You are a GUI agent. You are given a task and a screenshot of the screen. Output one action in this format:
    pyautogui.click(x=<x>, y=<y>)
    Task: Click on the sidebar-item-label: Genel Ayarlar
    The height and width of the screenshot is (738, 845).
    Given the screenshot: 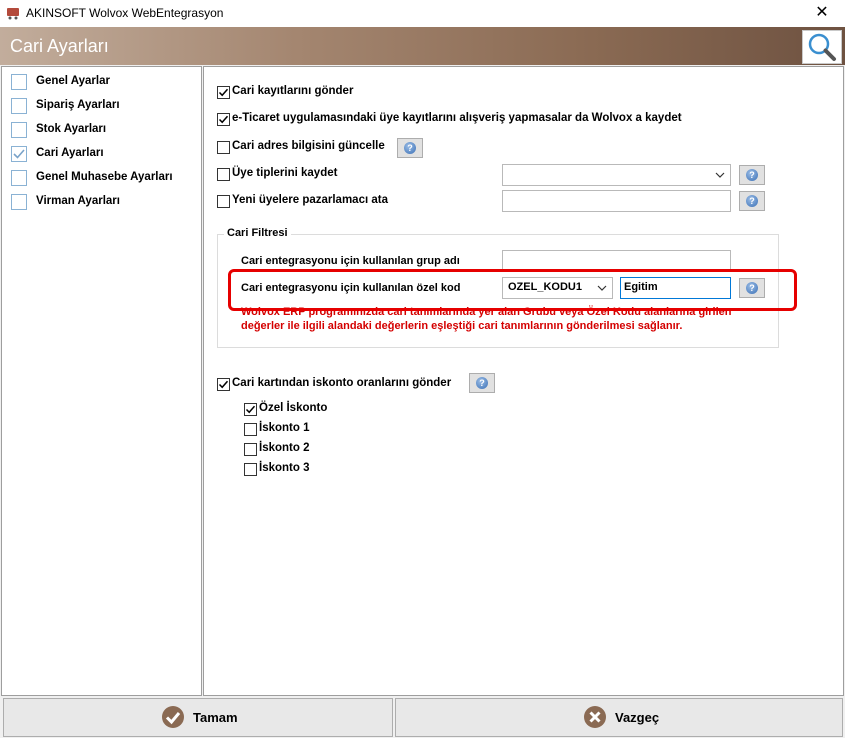 What is the action you would take?
    pyautogui.click(x=73, y=81)
    